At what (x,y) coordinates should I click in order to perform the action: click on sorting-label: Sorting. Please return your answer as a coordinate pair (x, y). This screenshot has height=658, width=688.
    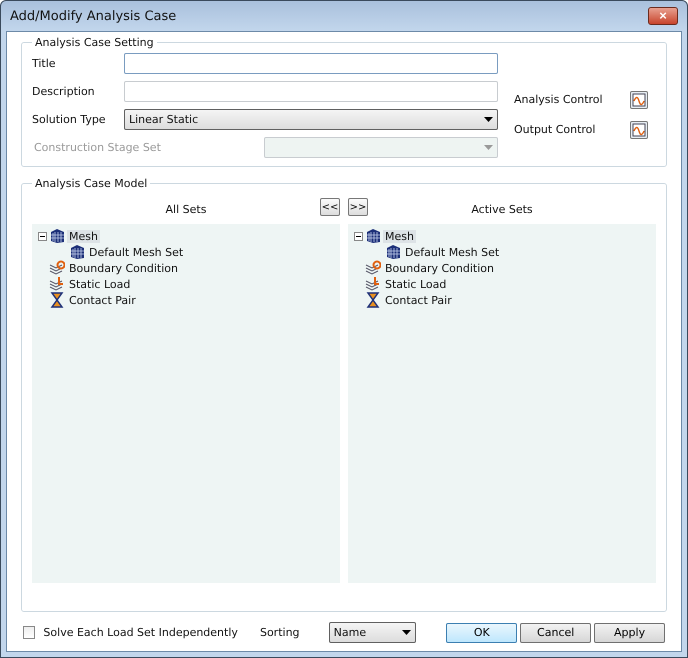
    Looking at the image, I should click on (280, 632).